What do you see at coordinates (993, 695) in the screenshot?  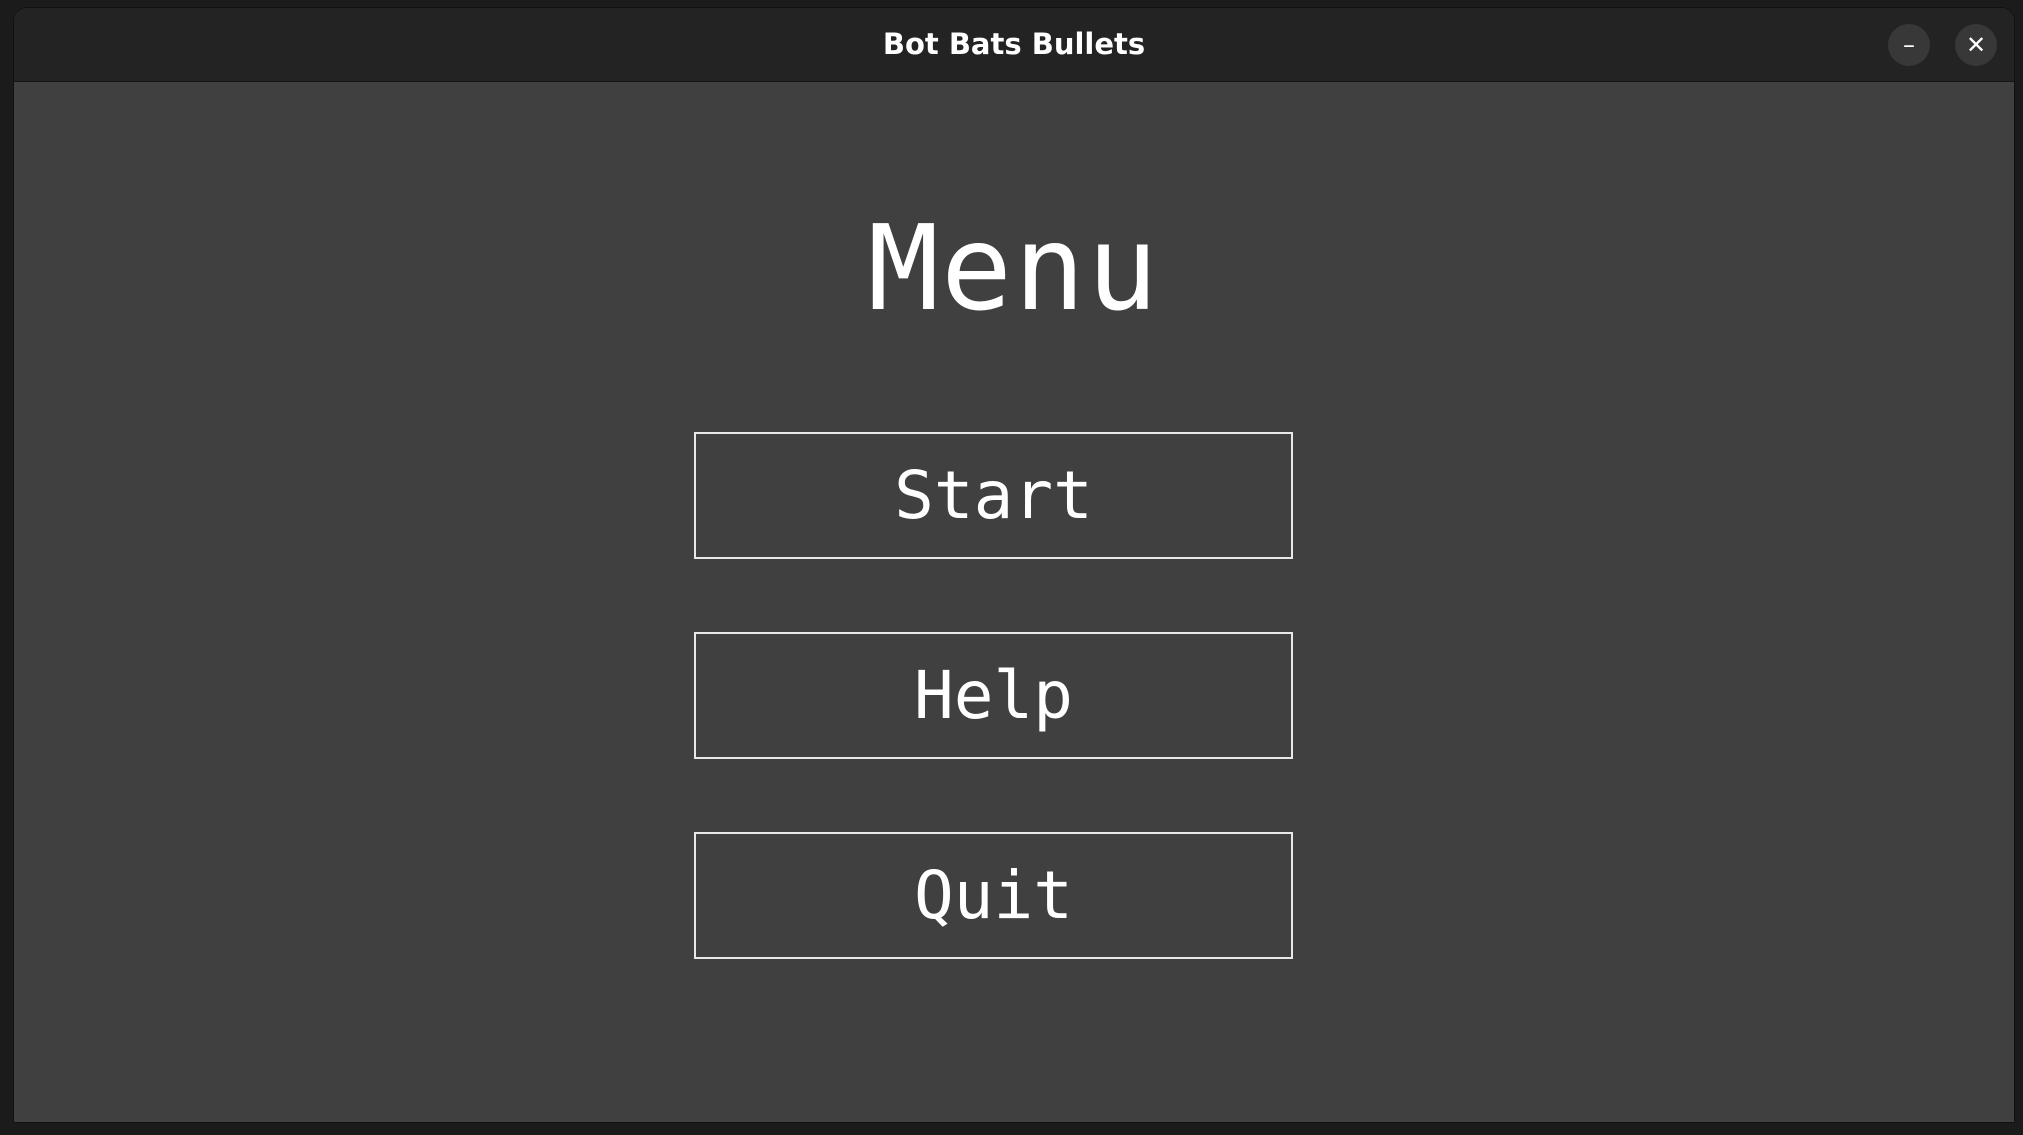 I see `help-button: Help` at bounding box center [993, 695].